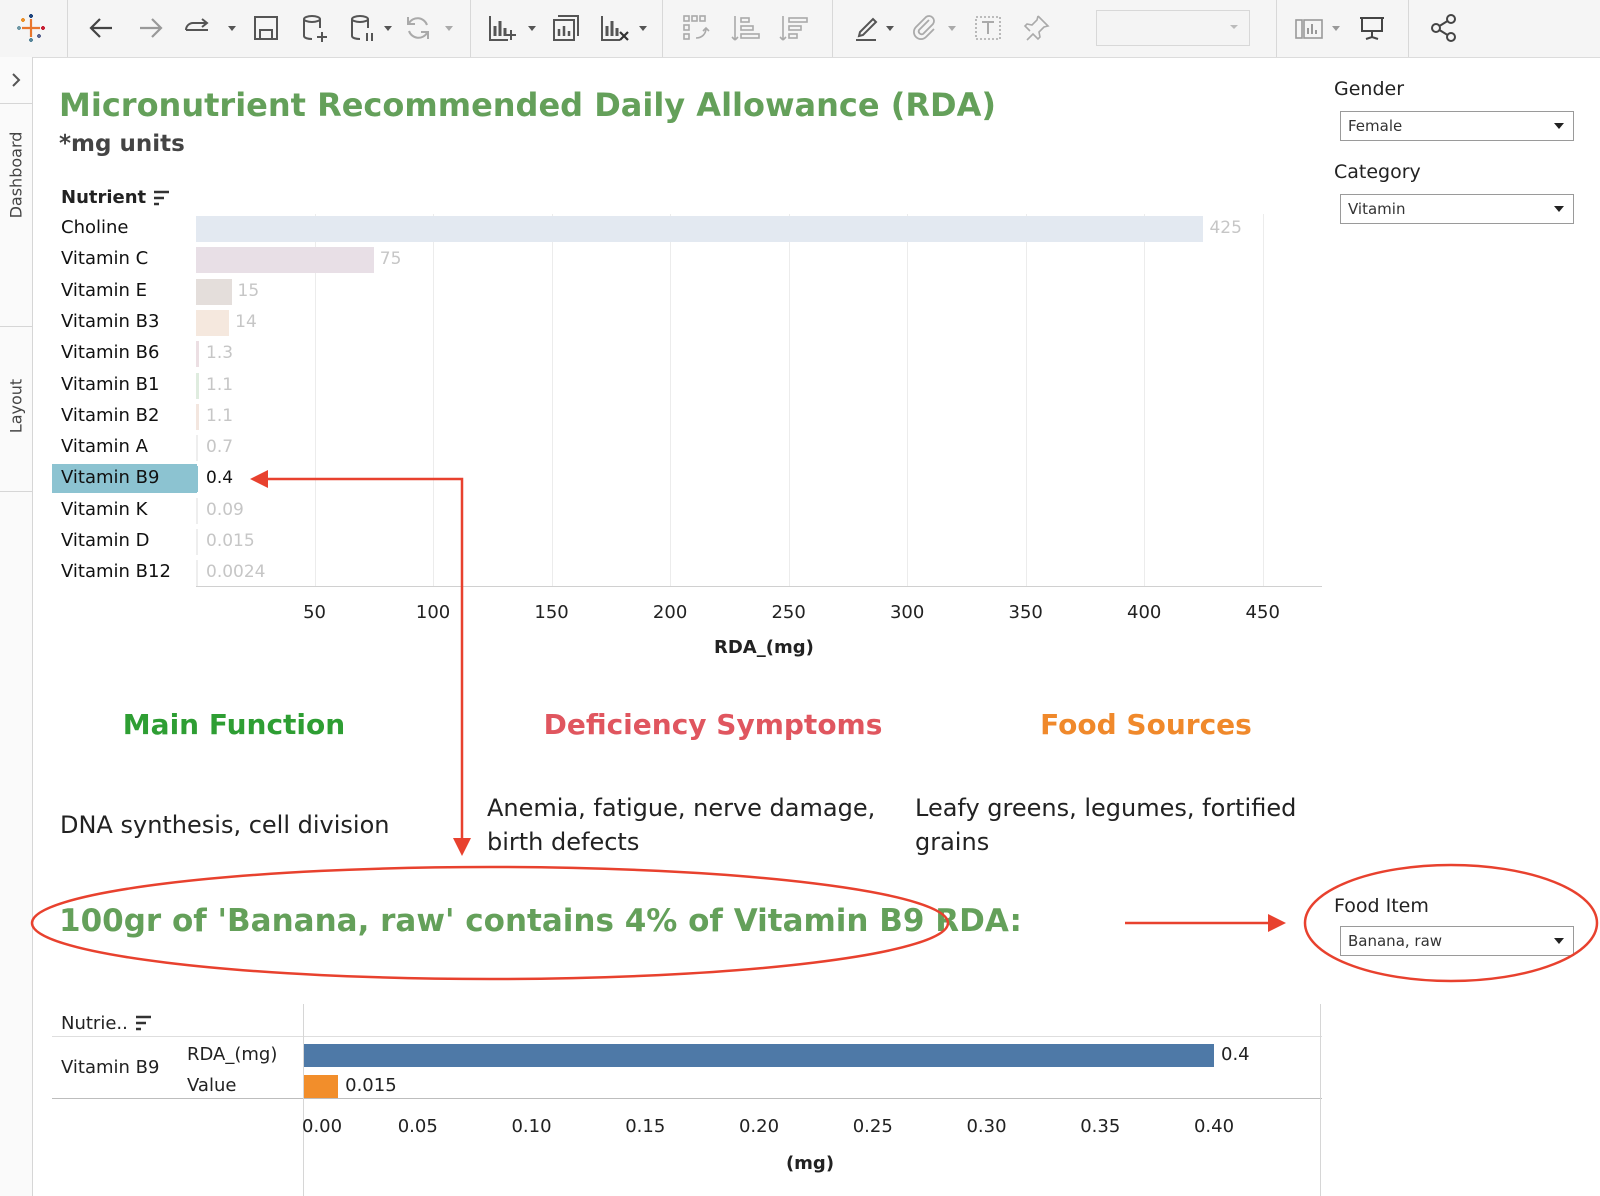 The height and width of the screenshot is (1196, 1600). I want to click on food-sources-text: Leafy greens, legumes, fortified grains, so click(1106, 825).